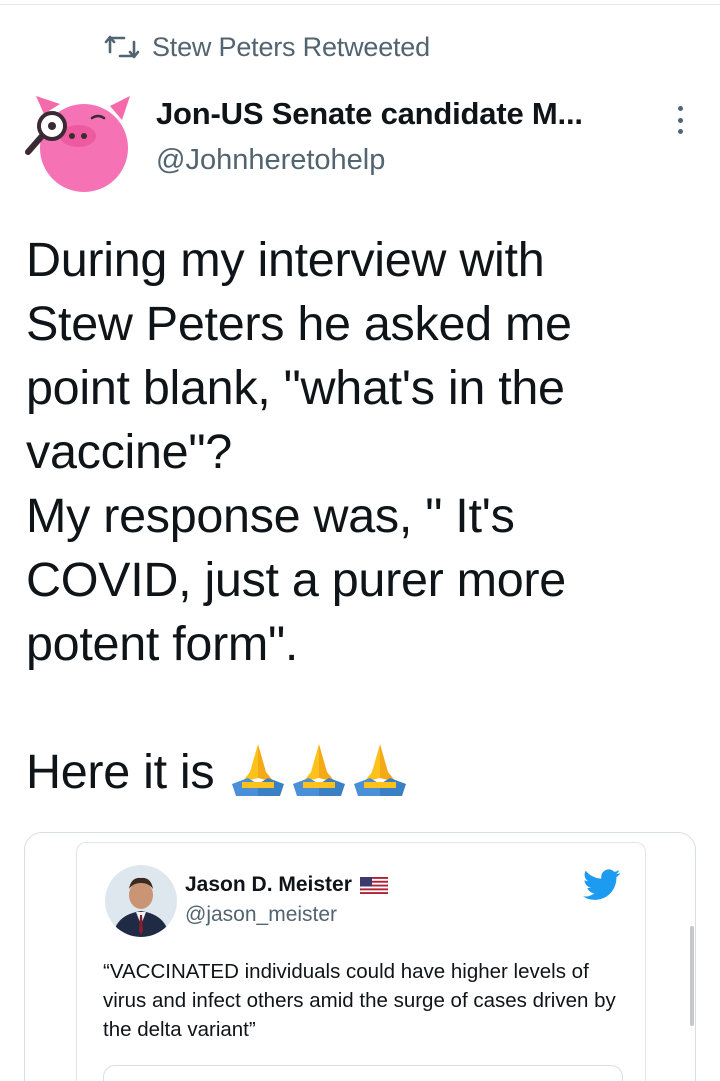 This screenshot has height=1081, width=720. I want to click on pig-avatar-image, so click(77, 144).